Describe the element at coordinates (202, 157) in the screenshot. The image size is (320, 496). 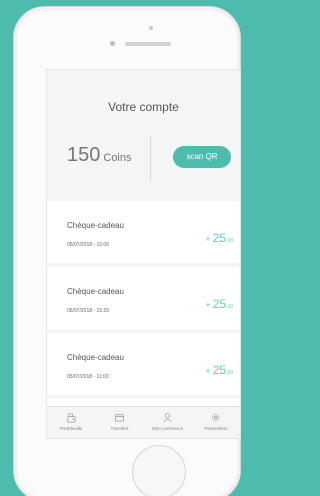
I see `scan-qr-button: scan QR` at that location.